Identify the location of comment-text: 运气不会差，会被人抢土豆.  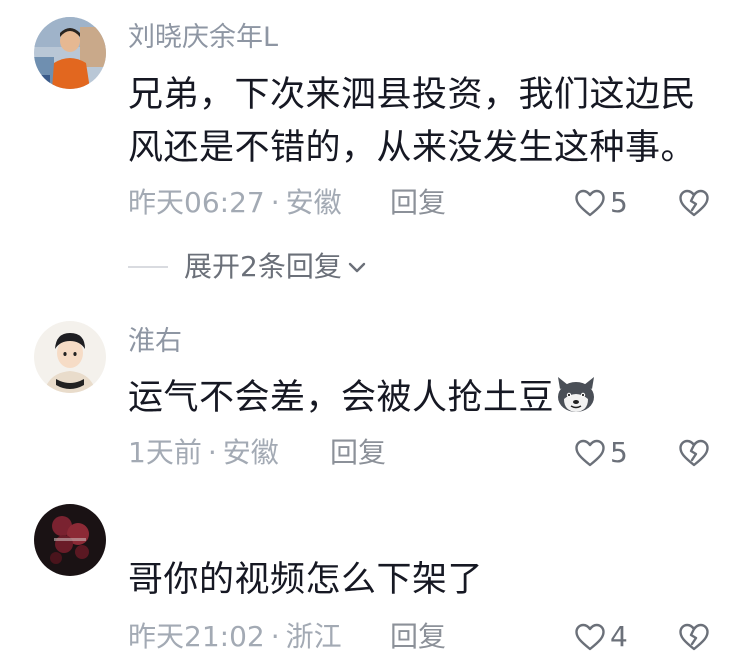
(423, 398).